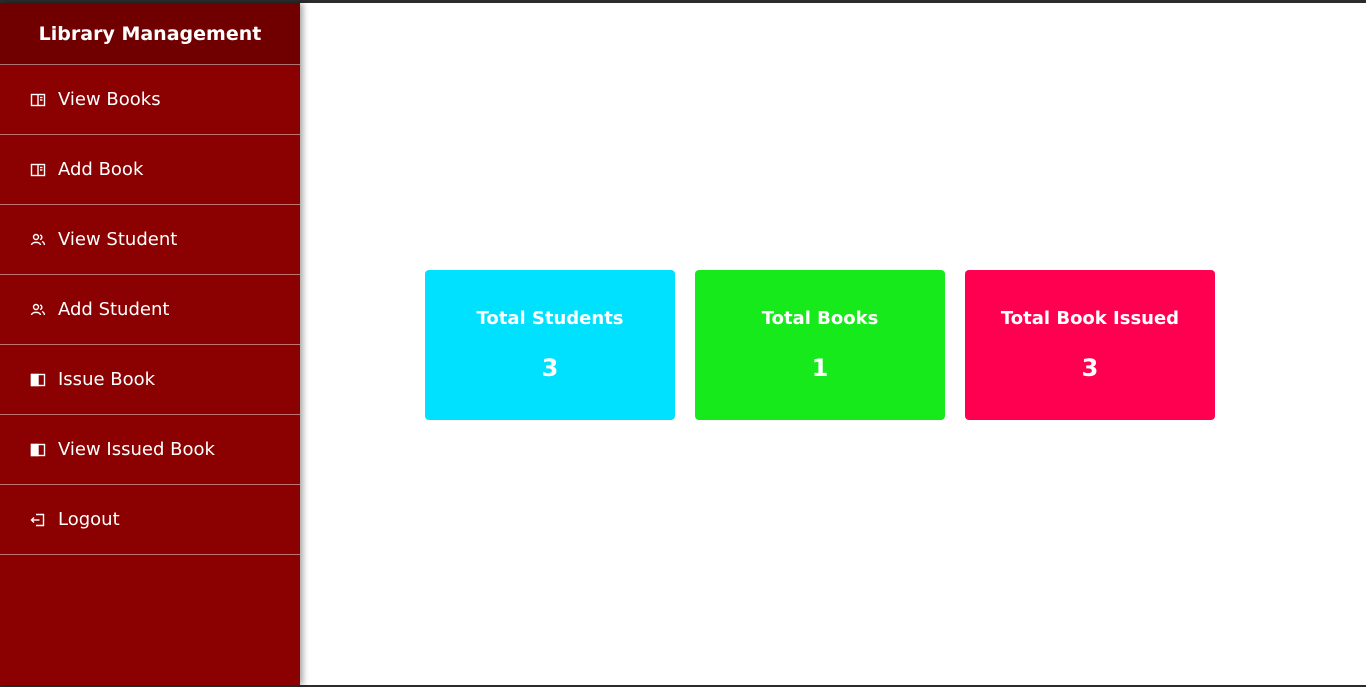  Describe the element at coordinates (38, 520) in the screenshot. I see `logout-icon` at that location.